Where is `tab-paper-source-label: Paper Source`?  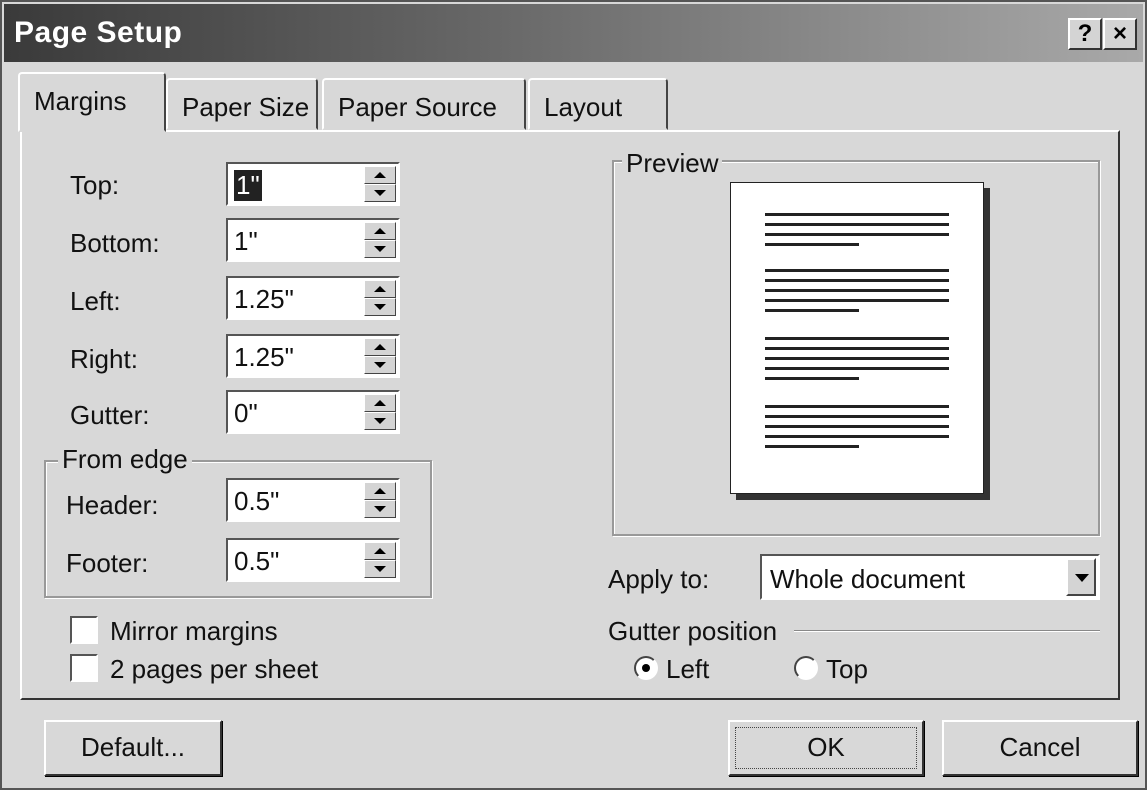 tab-paper-source-label: Paper Source is located at coordinates (417, 107).